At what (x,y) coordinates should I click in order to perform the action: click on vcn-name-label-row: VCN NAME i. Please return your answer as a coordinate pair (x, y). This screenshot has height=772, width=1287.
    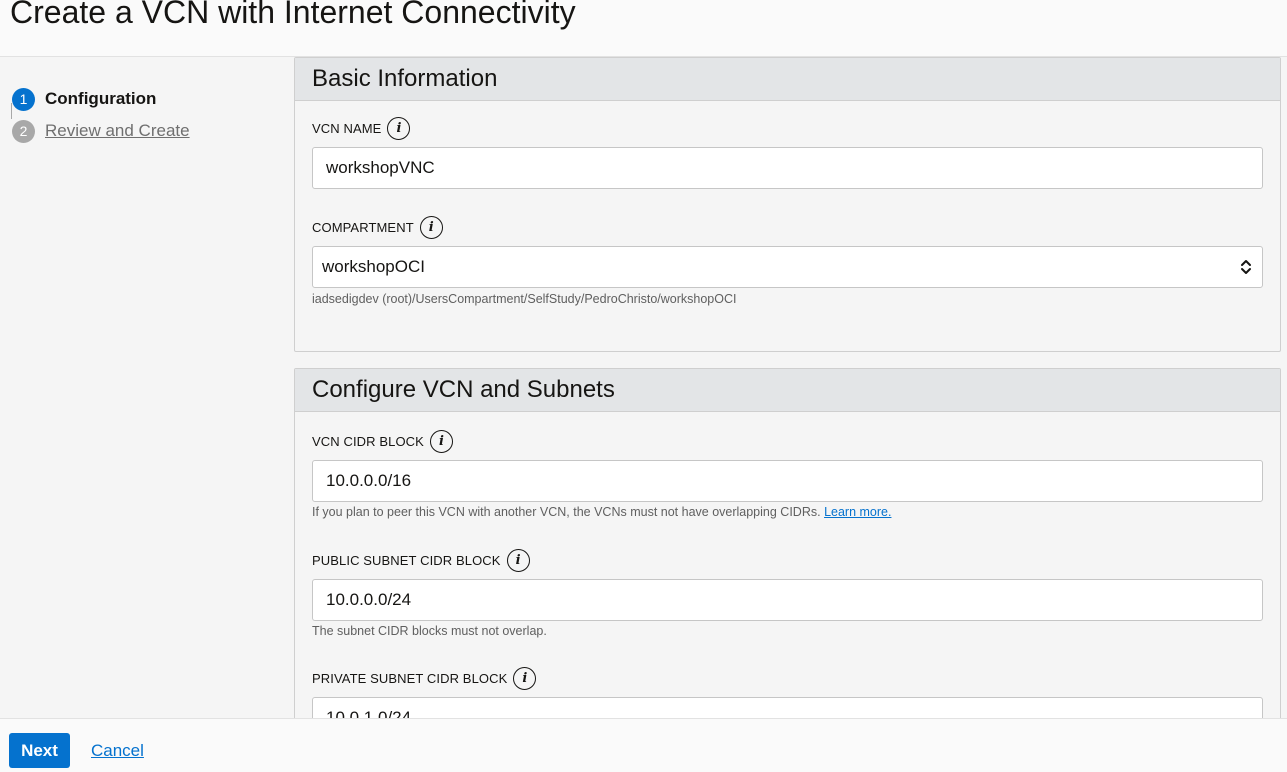
    Looking at the image, I should click on (361, 128).